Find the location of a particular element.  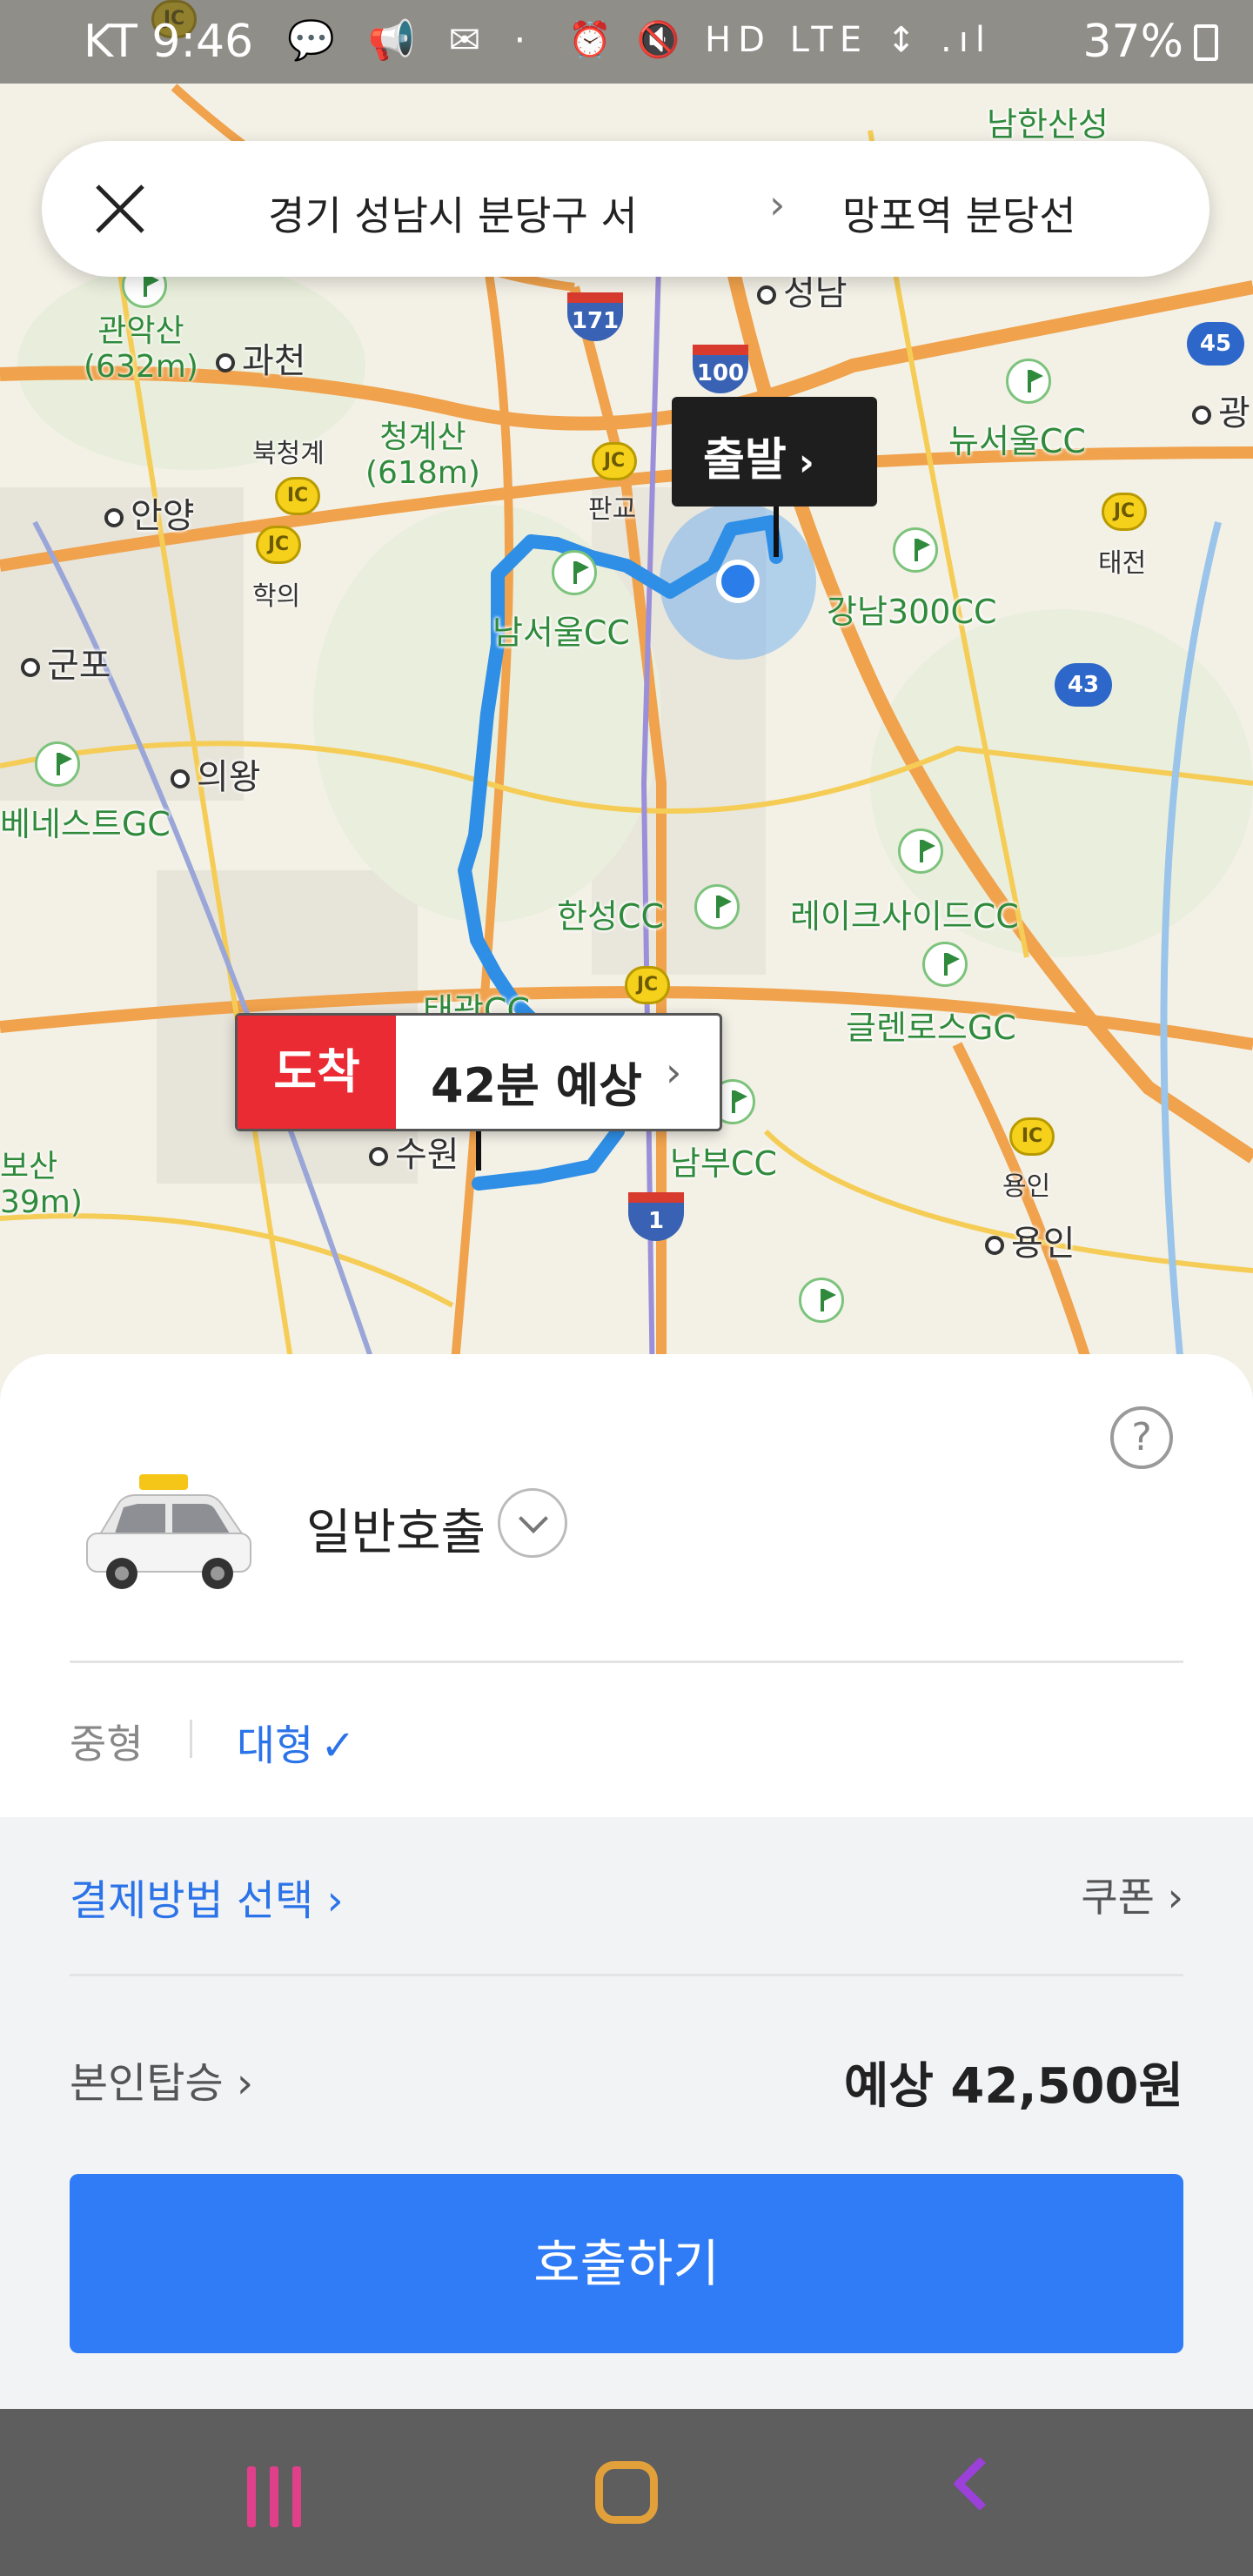

self-ride-link: 본인탑승 › is located at coordinates (161, 2079).